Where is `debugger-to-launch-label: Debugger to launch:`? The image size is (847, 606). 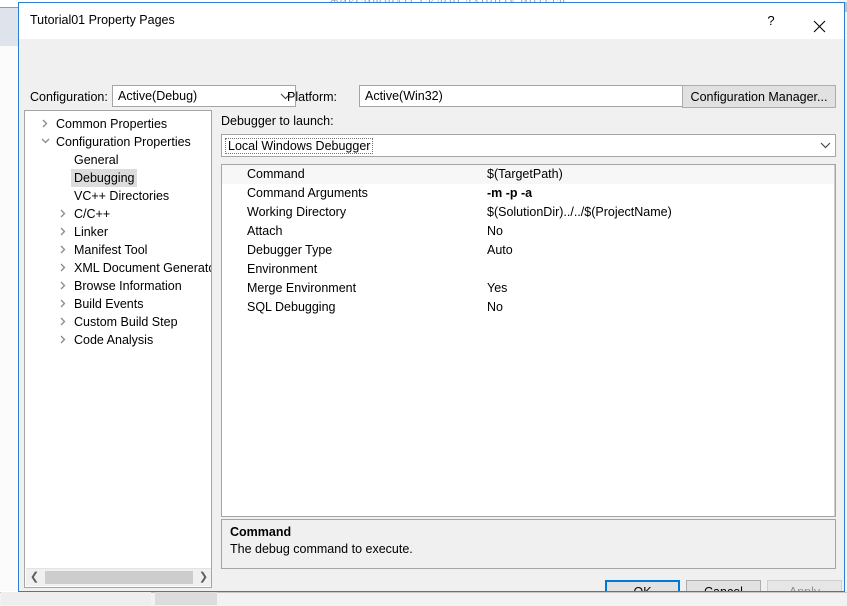
debugger-to-launch-label: Debugger to launch: is located at coordinates (277, 121).